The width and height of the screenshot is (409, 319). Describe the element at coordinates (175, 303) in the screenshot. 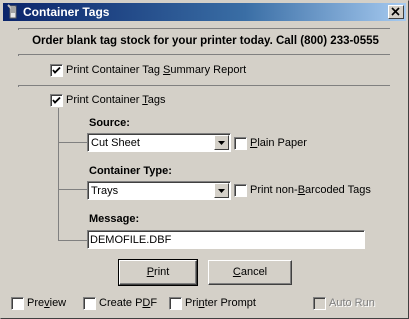

I see `printer-prompt-checkbox` at that location.